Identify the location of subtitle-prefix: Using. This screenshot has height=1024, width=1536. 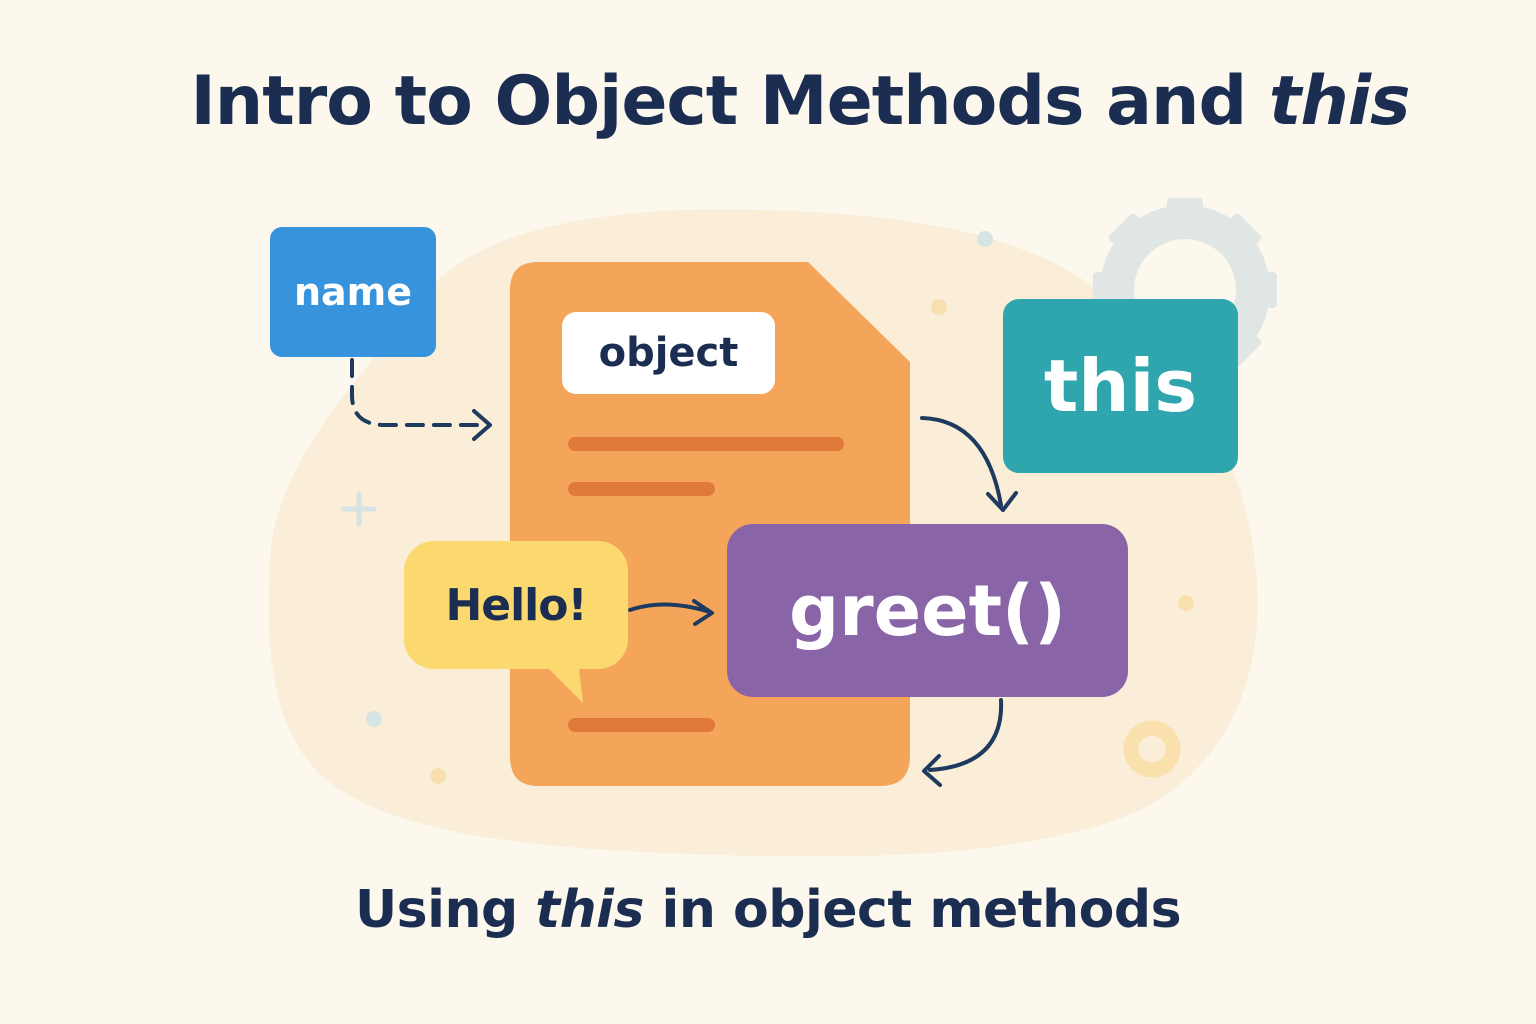
(445, 910).